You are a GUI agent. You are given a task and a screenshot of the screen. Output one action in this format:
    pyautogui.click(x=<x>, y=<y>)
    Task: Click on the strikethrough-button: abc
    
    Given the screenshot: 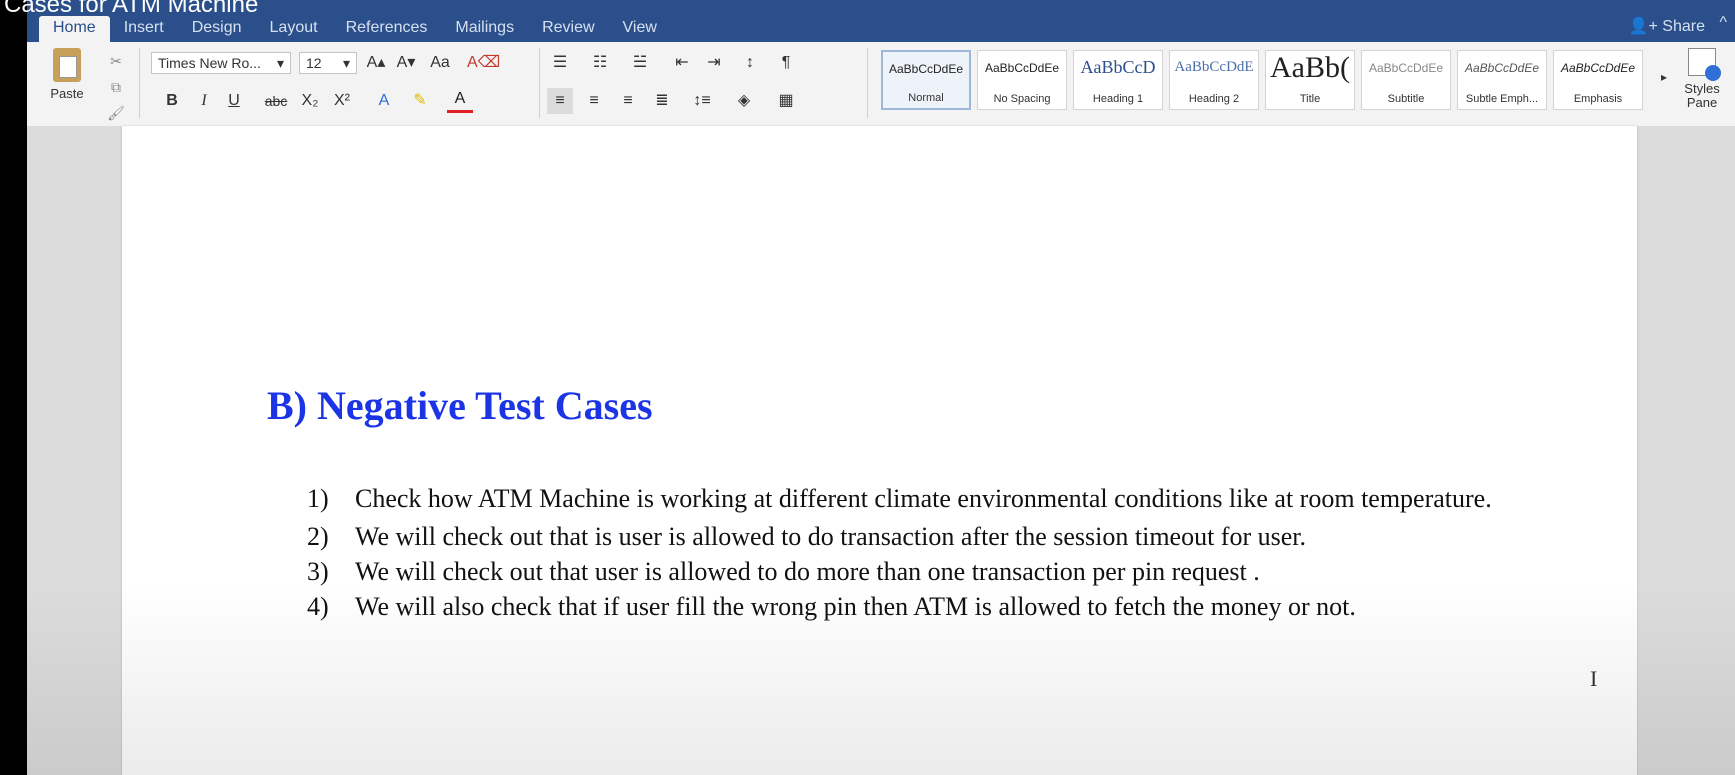 What is the action you would take?
    pyautogui.click(x=276, y=101)
    